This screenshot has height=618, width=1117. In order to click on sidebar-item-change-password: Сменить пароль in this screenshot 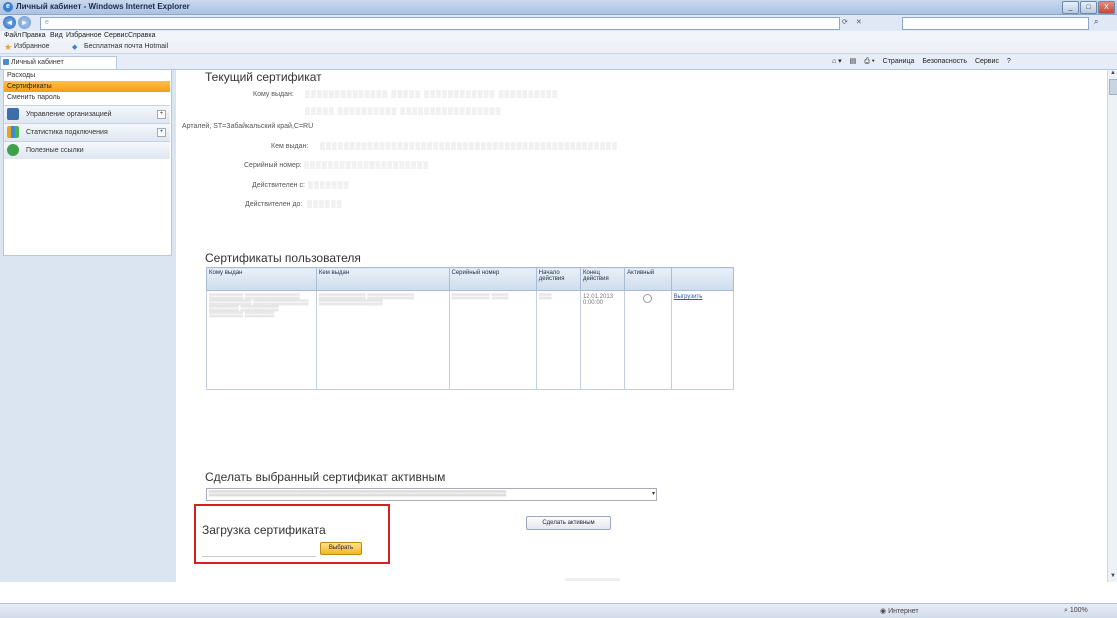, I will do `click(87, 97)`.